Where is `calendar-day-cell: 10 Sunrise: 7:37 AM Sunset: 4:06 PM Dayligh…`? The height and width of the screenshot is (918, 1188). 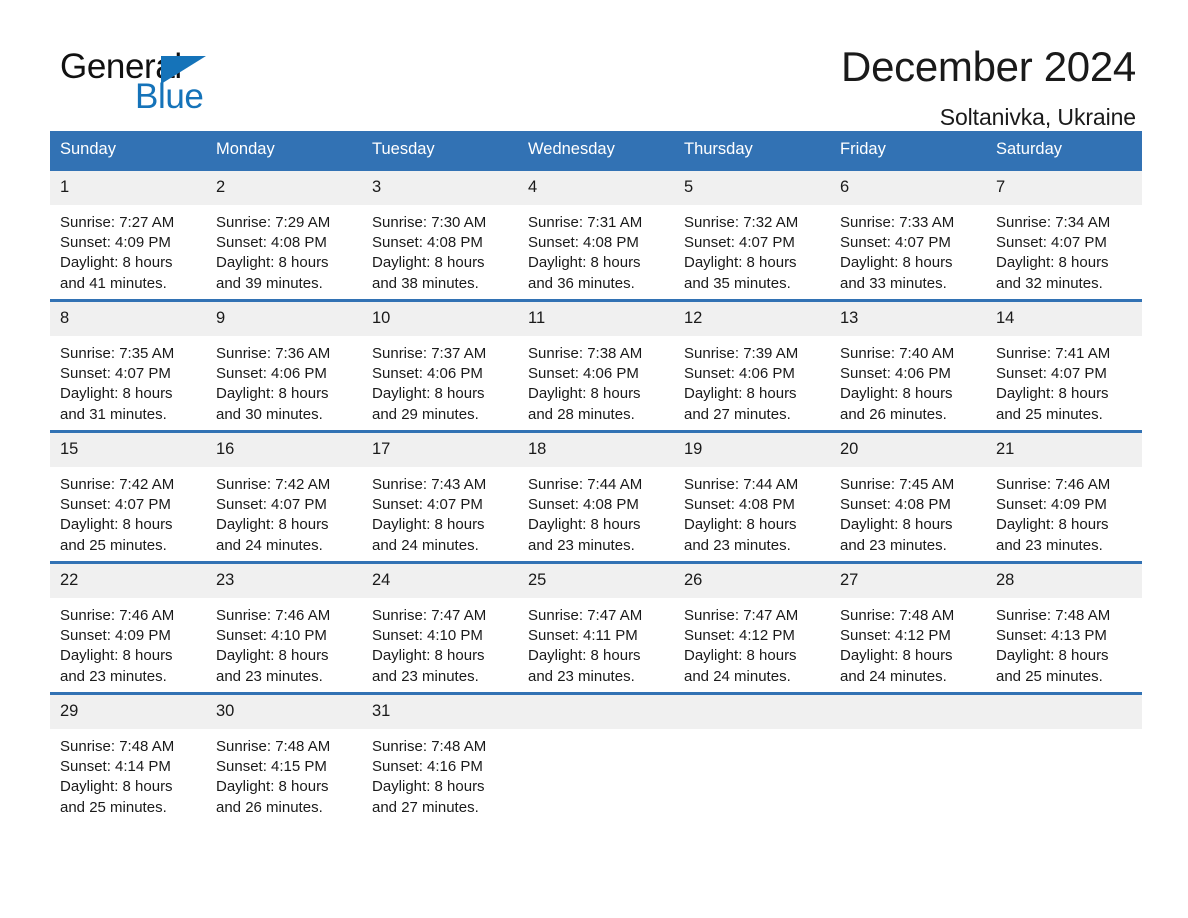
calendar-day-cell: 10 Sunrise: 7:37 AM Sunset: 4:06 PM Dayligh… is located at coordinates (440, 365).